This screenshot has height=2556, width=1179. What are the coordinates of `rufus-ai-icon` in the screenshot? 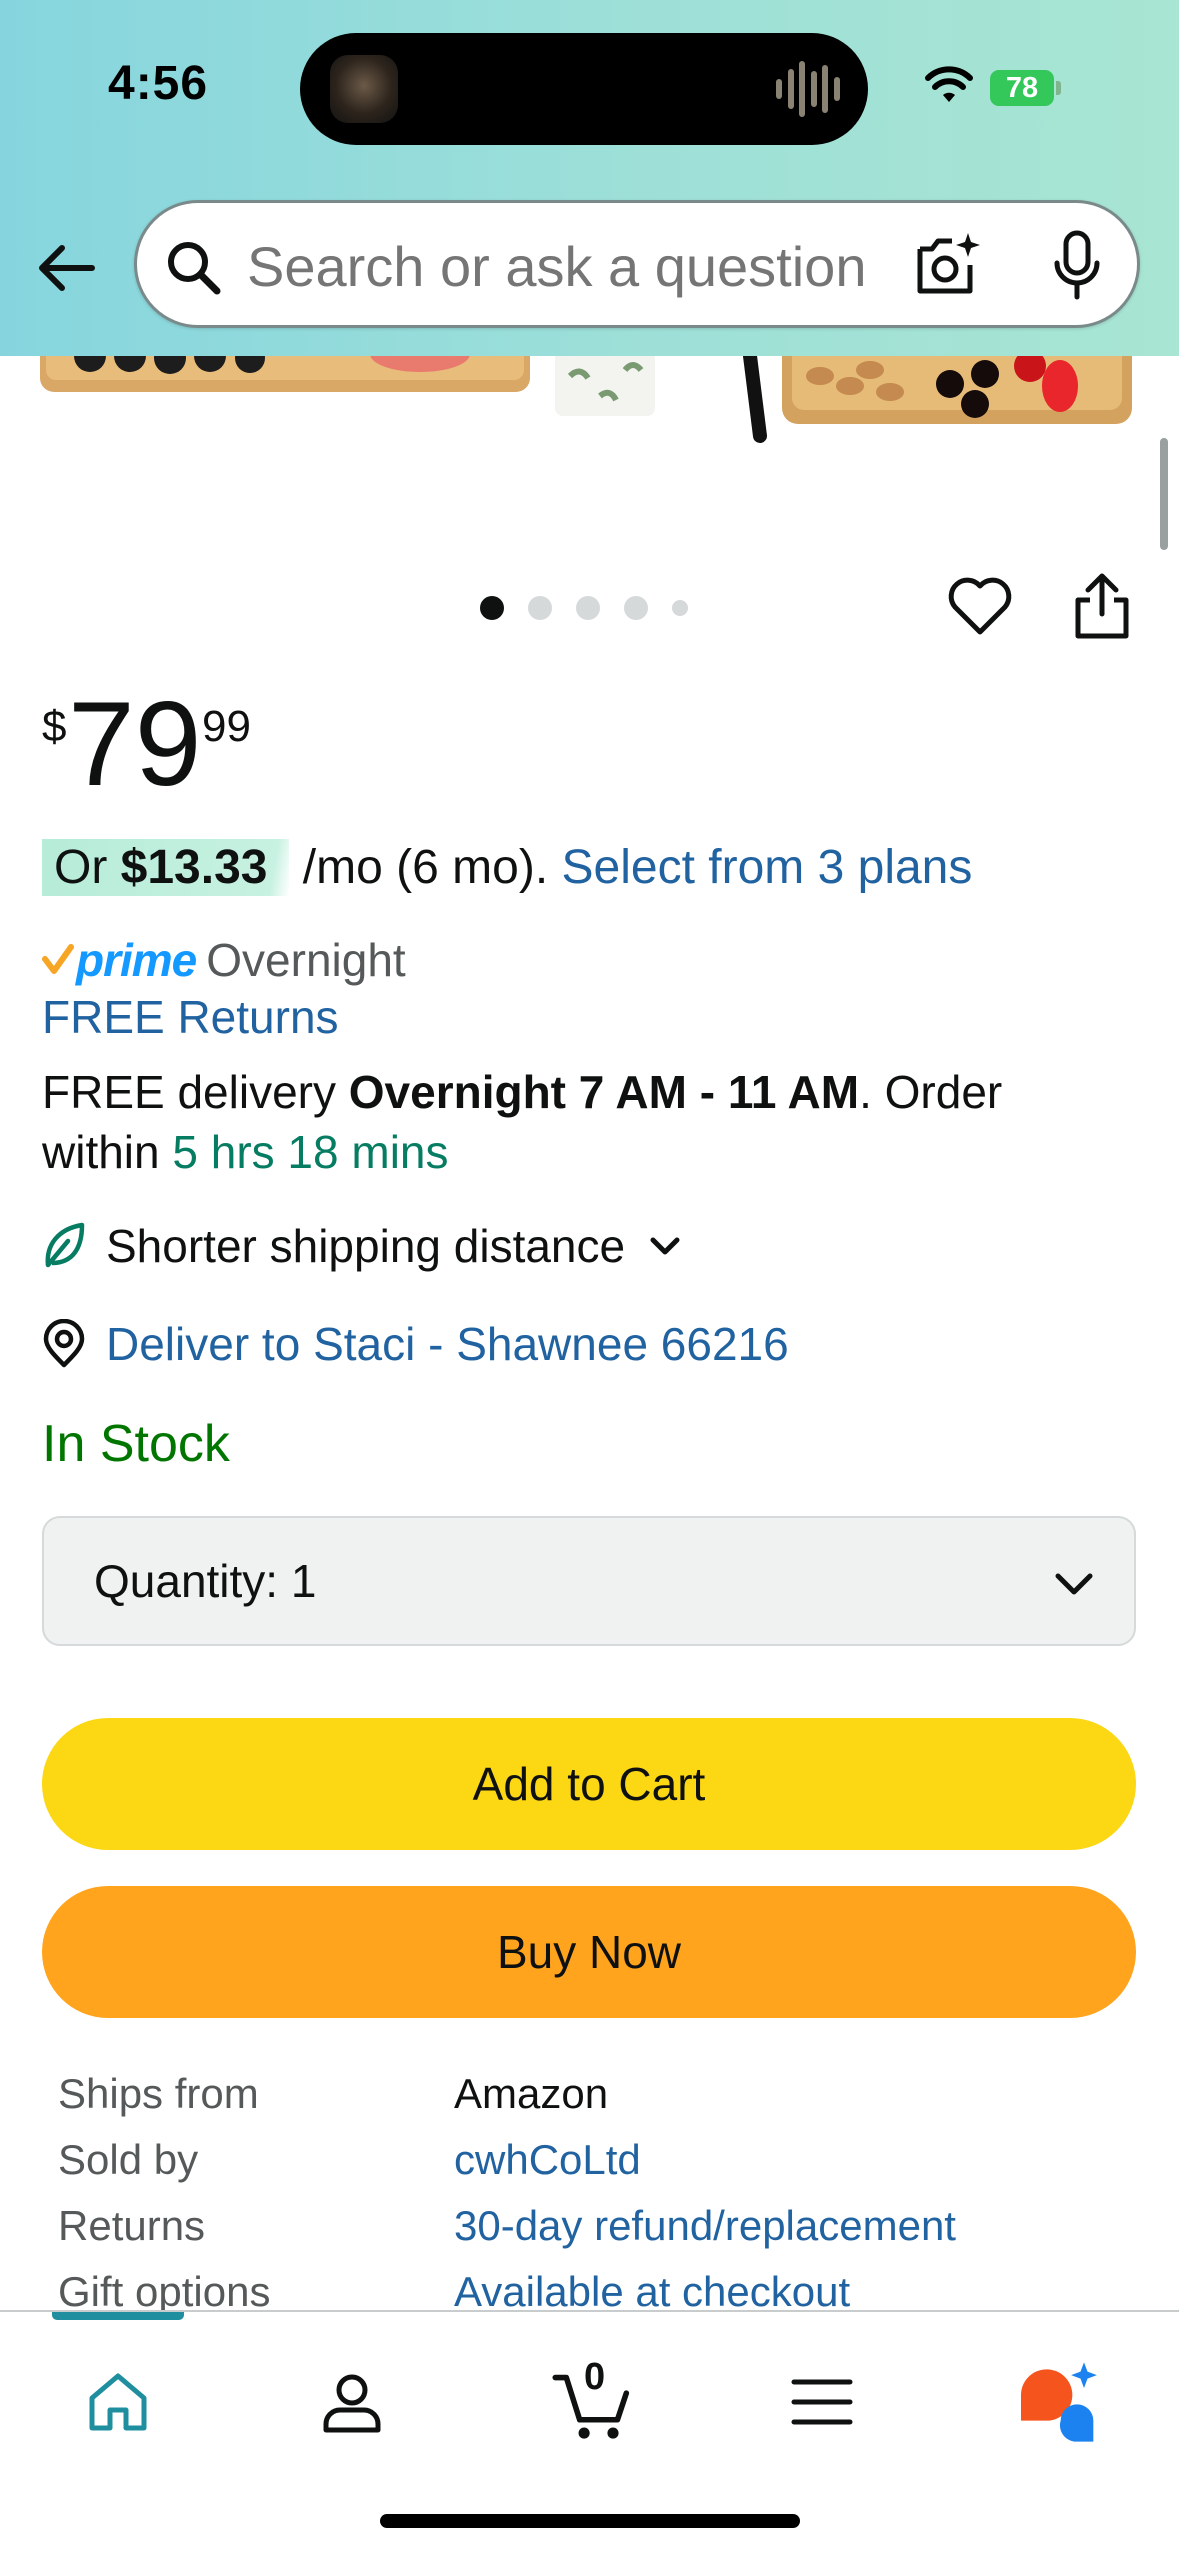 It's located at (1059, 2402).